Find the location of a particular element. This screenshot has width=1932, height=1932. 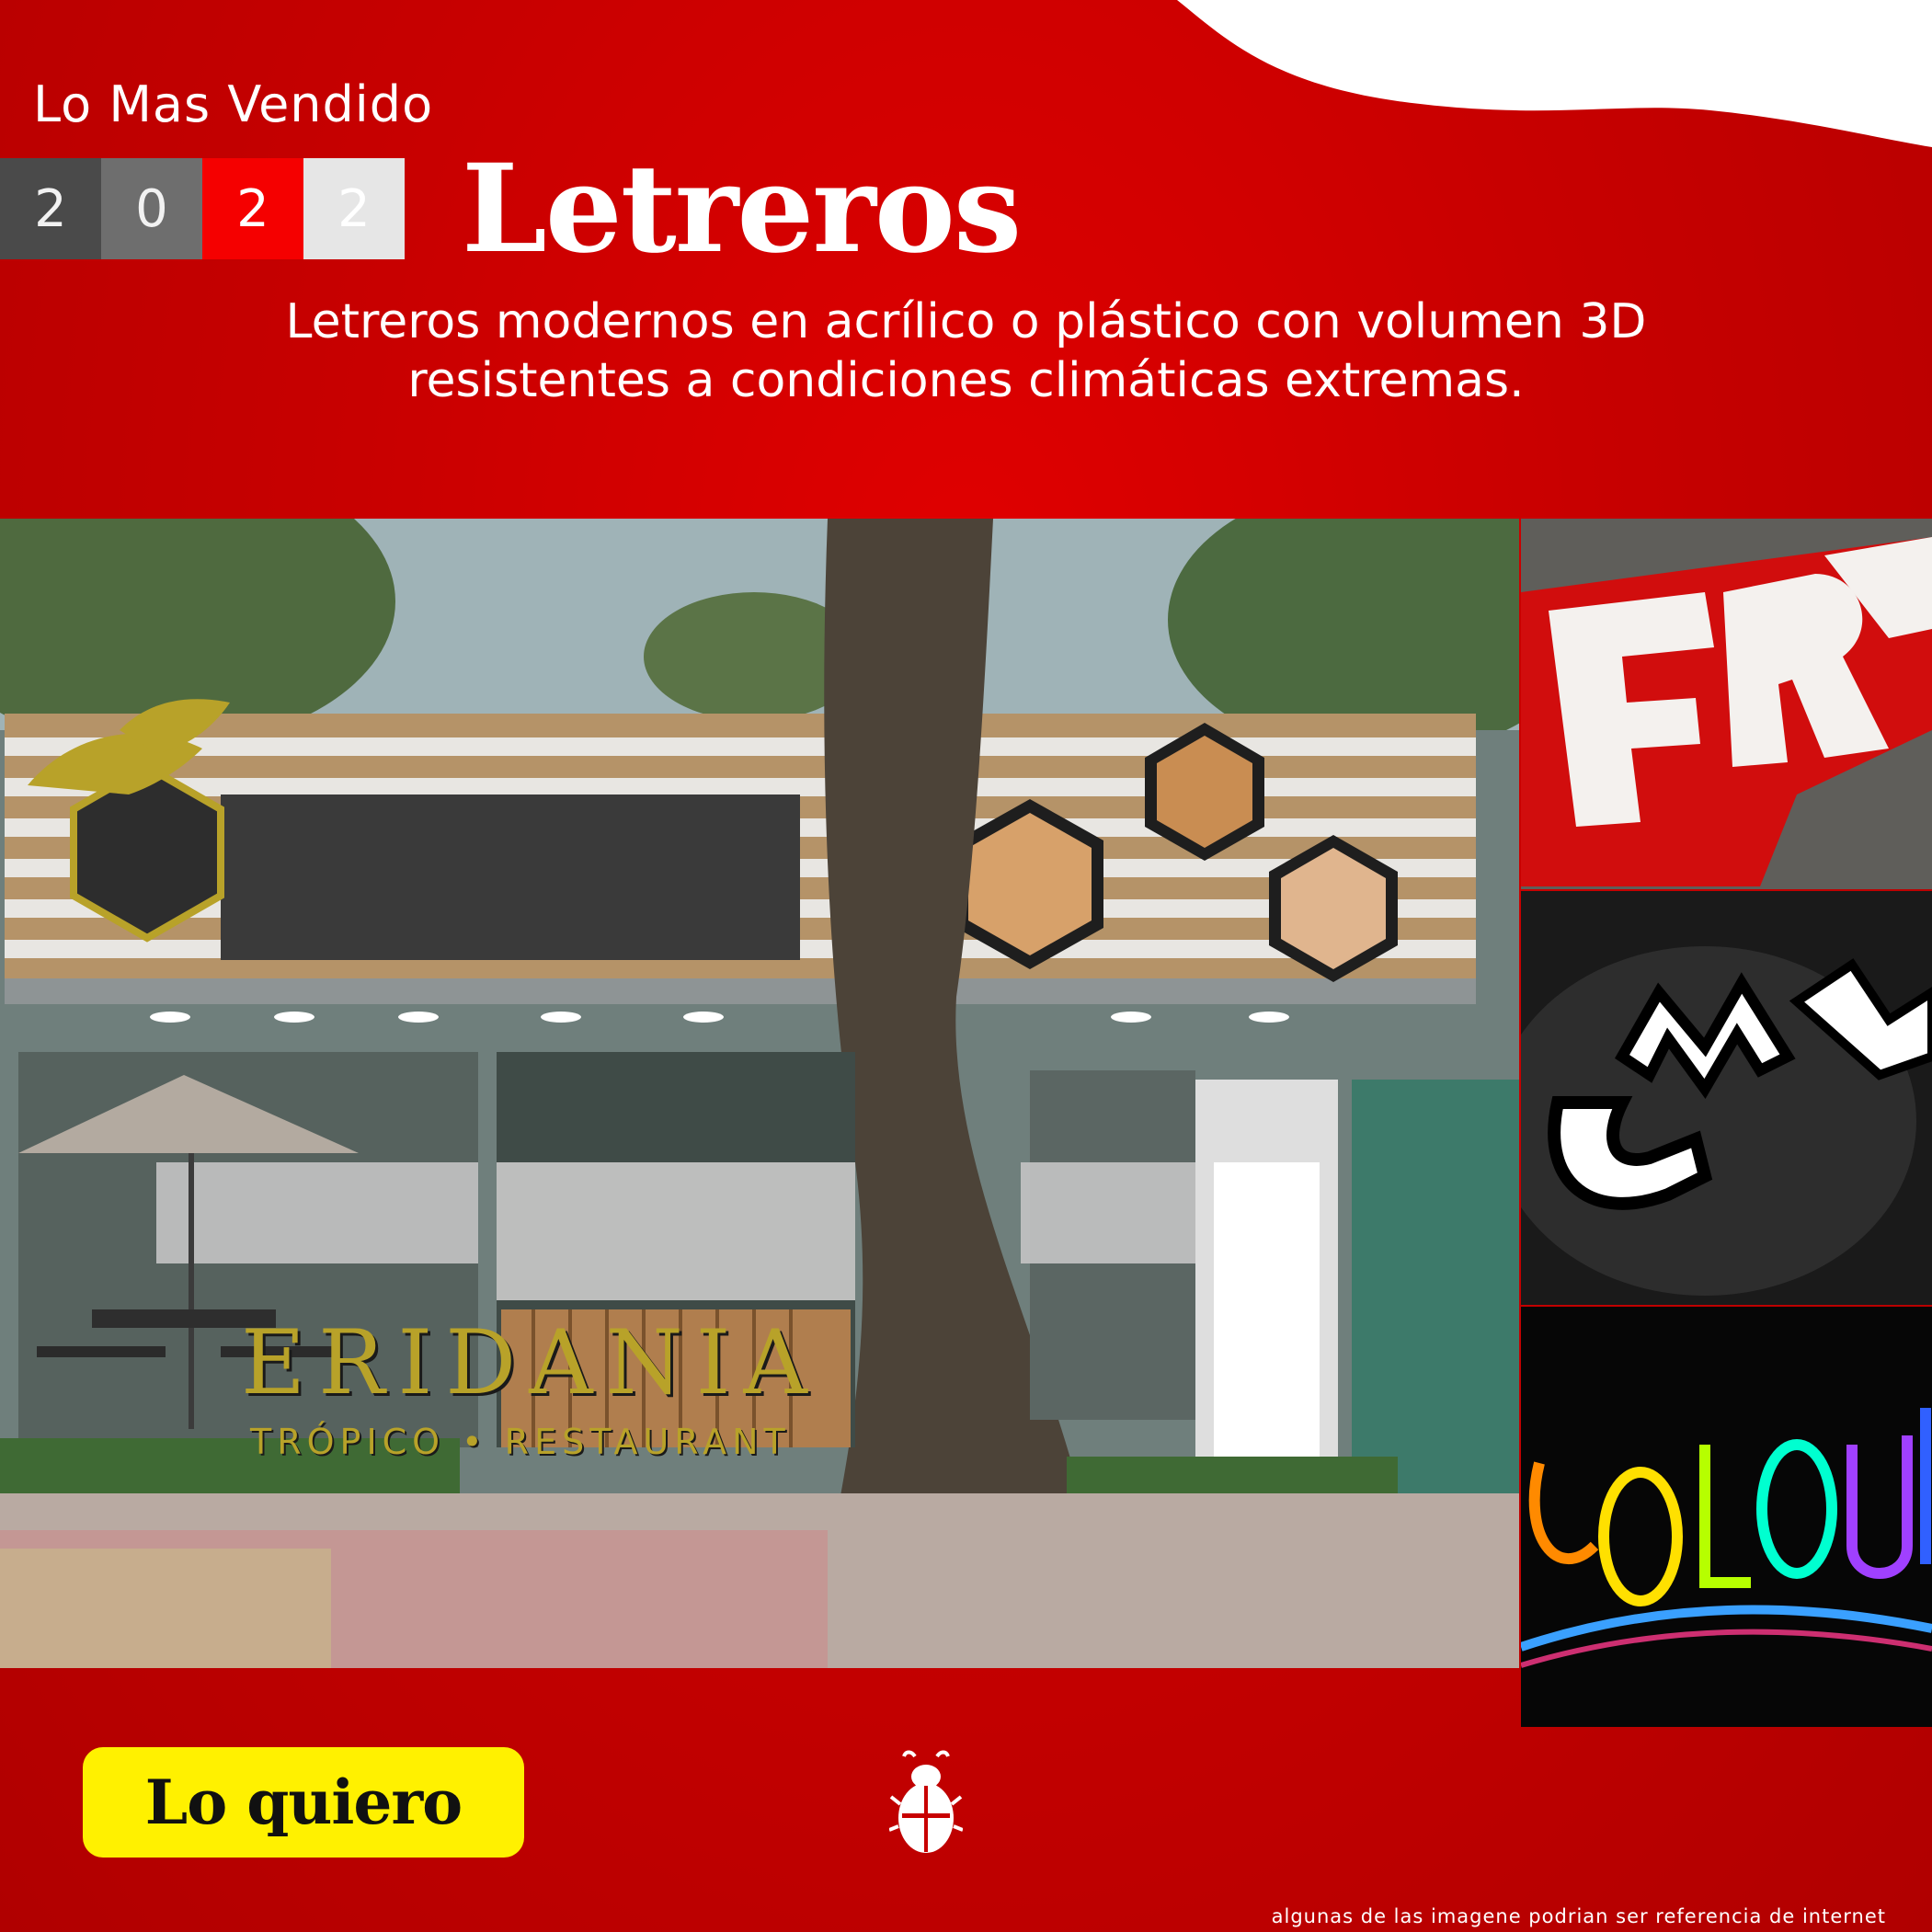

kicker-label: Lo Mas Vendido is located at coordinates (233, 104).